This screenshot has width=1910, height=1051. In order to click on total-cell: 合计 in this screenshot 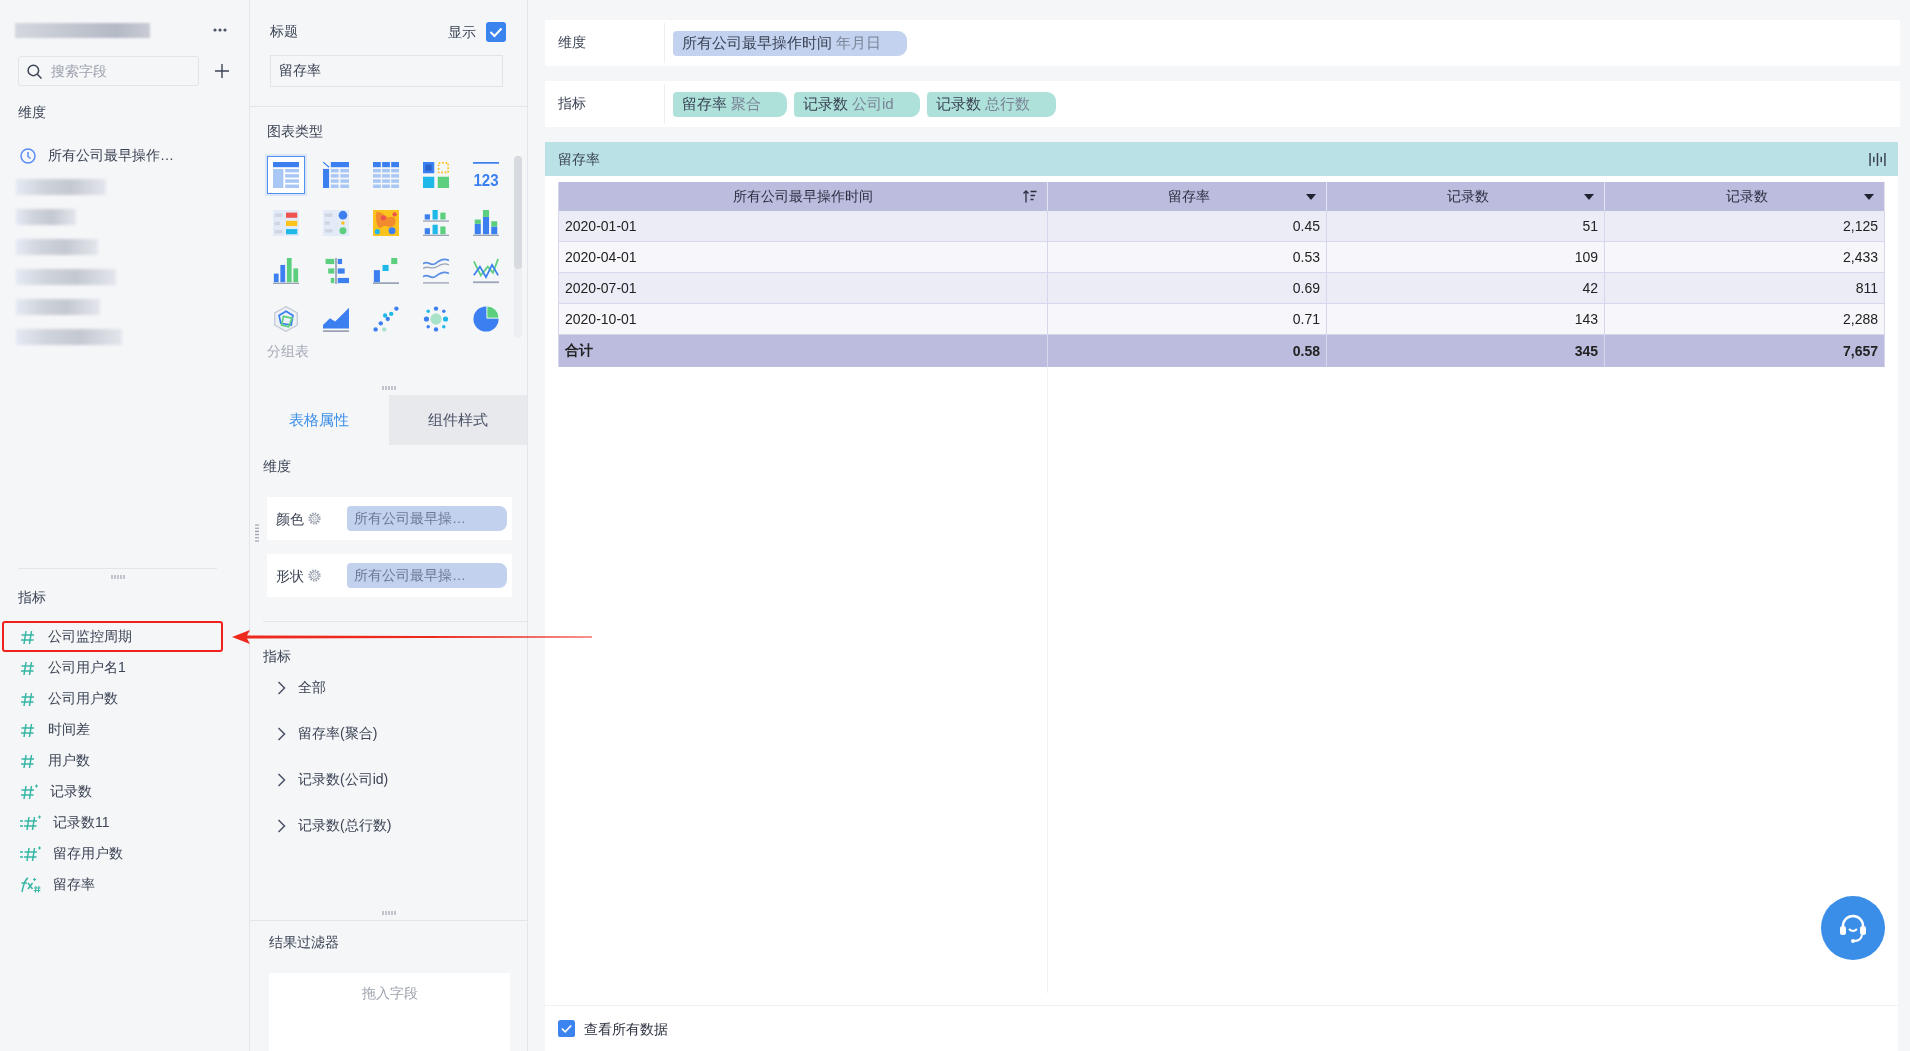, I will do `click(803, 351)`.